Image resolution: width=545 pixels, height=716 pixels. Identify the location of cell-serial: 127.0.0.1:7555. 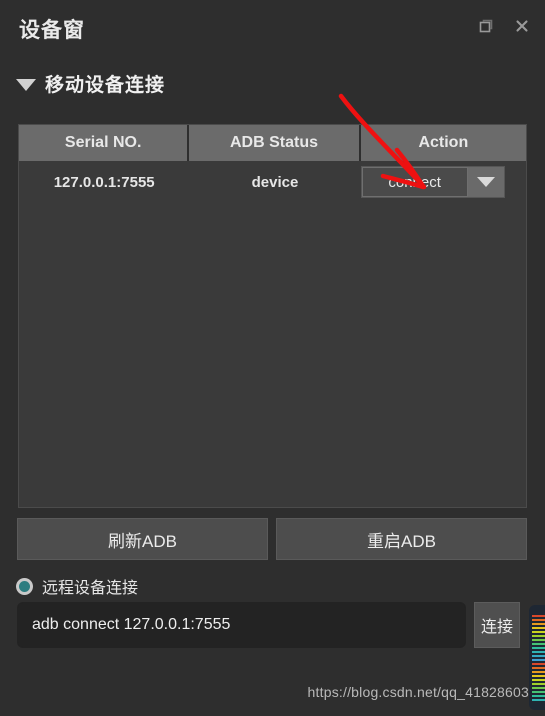
(104, 182).